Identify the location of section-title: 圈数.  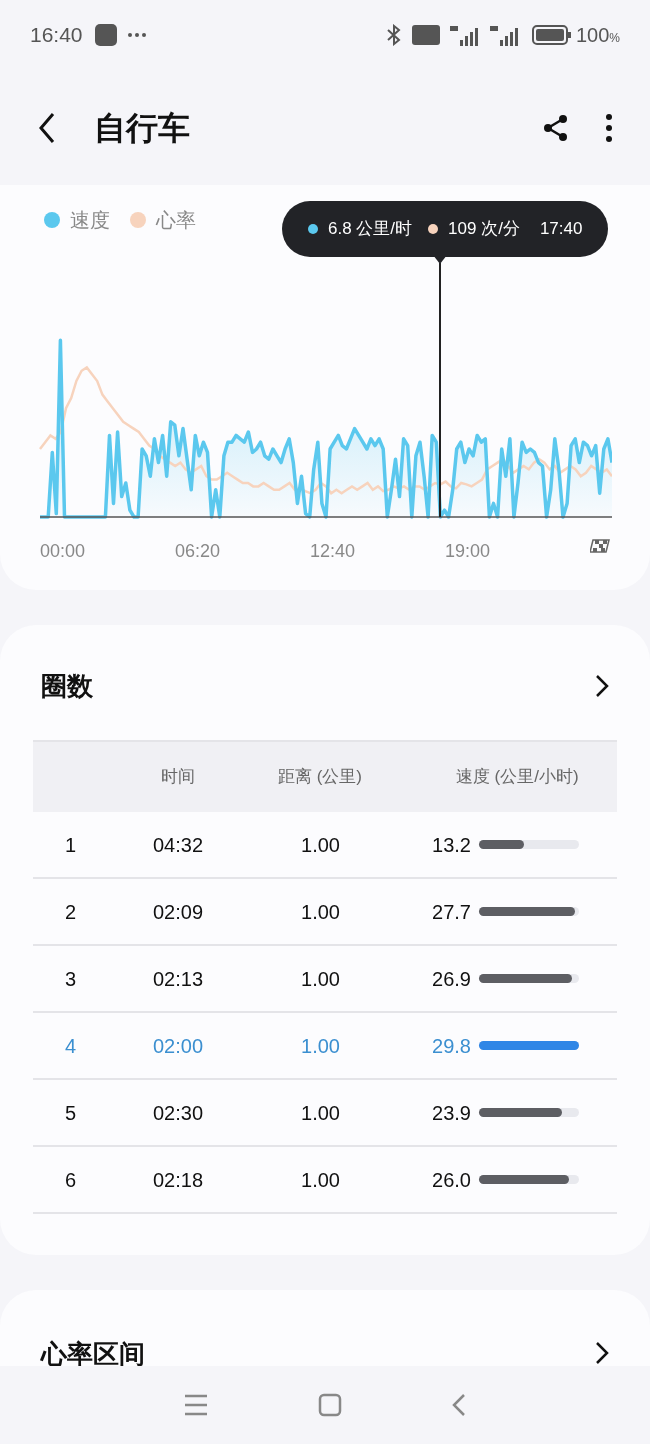
(67, 686).